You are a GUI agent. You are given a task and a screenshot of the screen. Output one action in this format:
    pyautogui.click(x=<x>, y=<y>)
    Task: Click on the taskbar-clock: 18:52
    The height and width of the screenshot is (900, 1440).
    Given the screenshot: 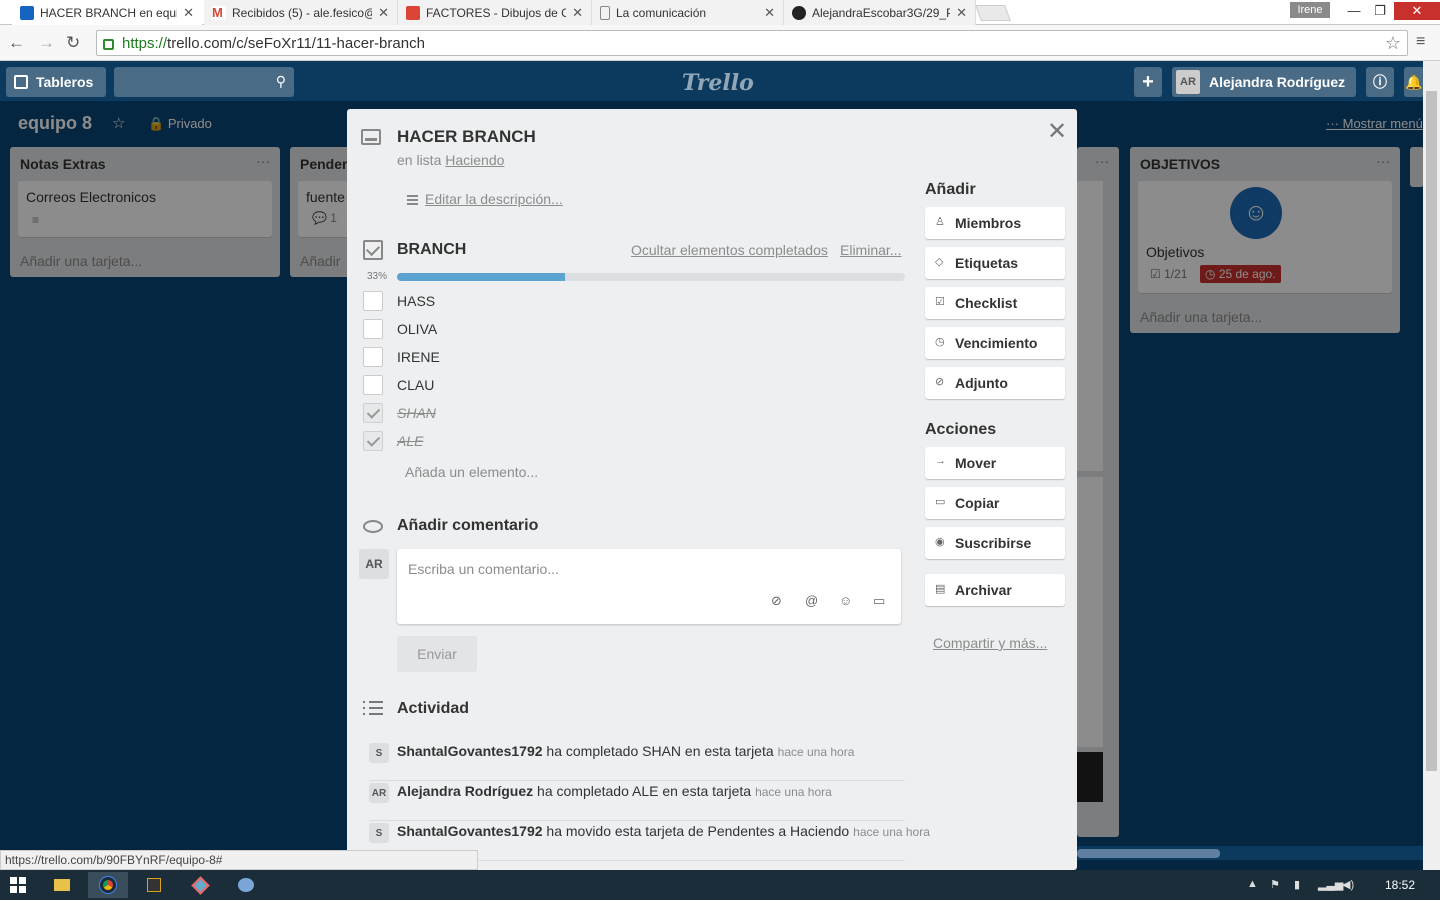 What is the action you would take?
    pyautogui.click(x=1400, y=885)
    